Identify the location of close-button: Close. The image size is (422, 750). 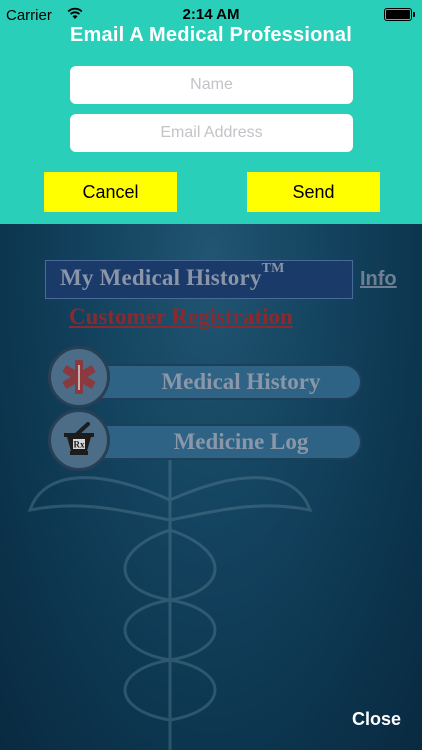
(376, 719).